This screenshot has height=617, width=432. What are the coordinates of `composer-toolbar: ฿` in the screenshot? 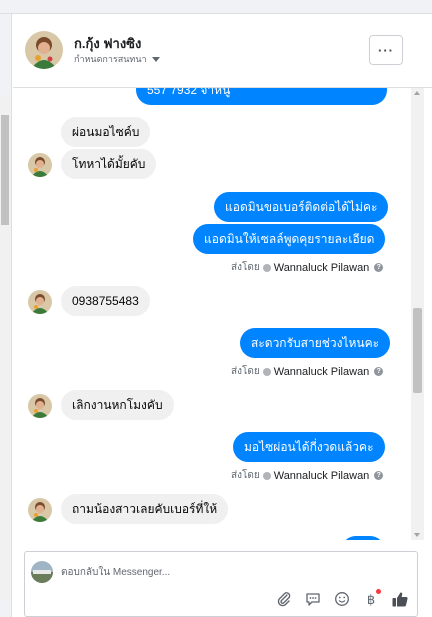 It's located at (342, 598).